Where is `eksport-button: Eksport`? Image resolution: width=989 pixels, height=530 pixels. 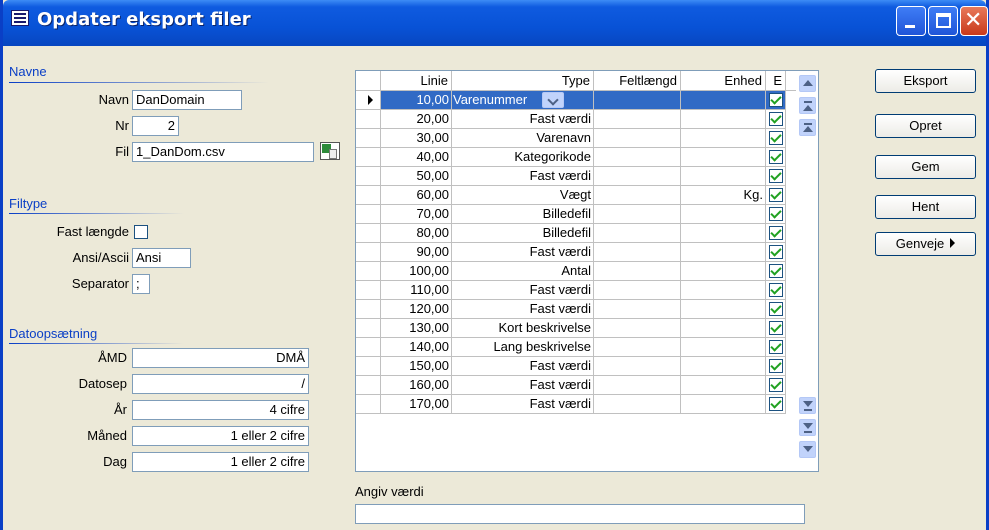
eksport-button: Eksport is located at coordinates (925, 81).